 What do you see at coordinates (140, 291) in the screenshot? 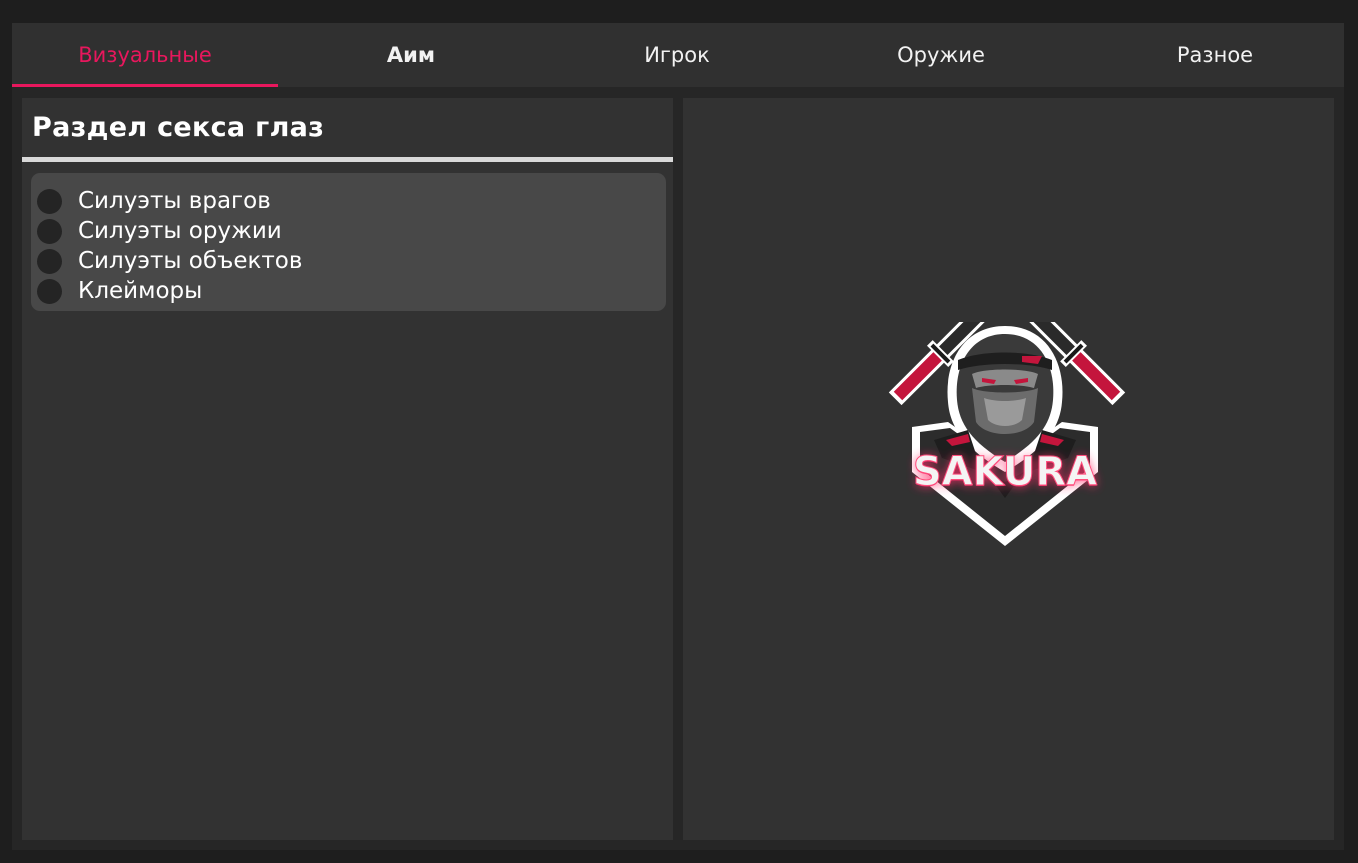
I see `option-label: Клейморы` at bounding box center [140, 291].